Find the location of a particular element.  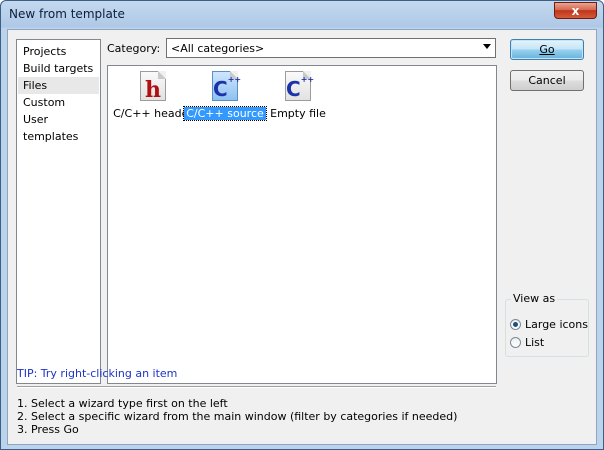

tip-text: TIP: Try right-clicking an item is located at coordinates (97, 373).